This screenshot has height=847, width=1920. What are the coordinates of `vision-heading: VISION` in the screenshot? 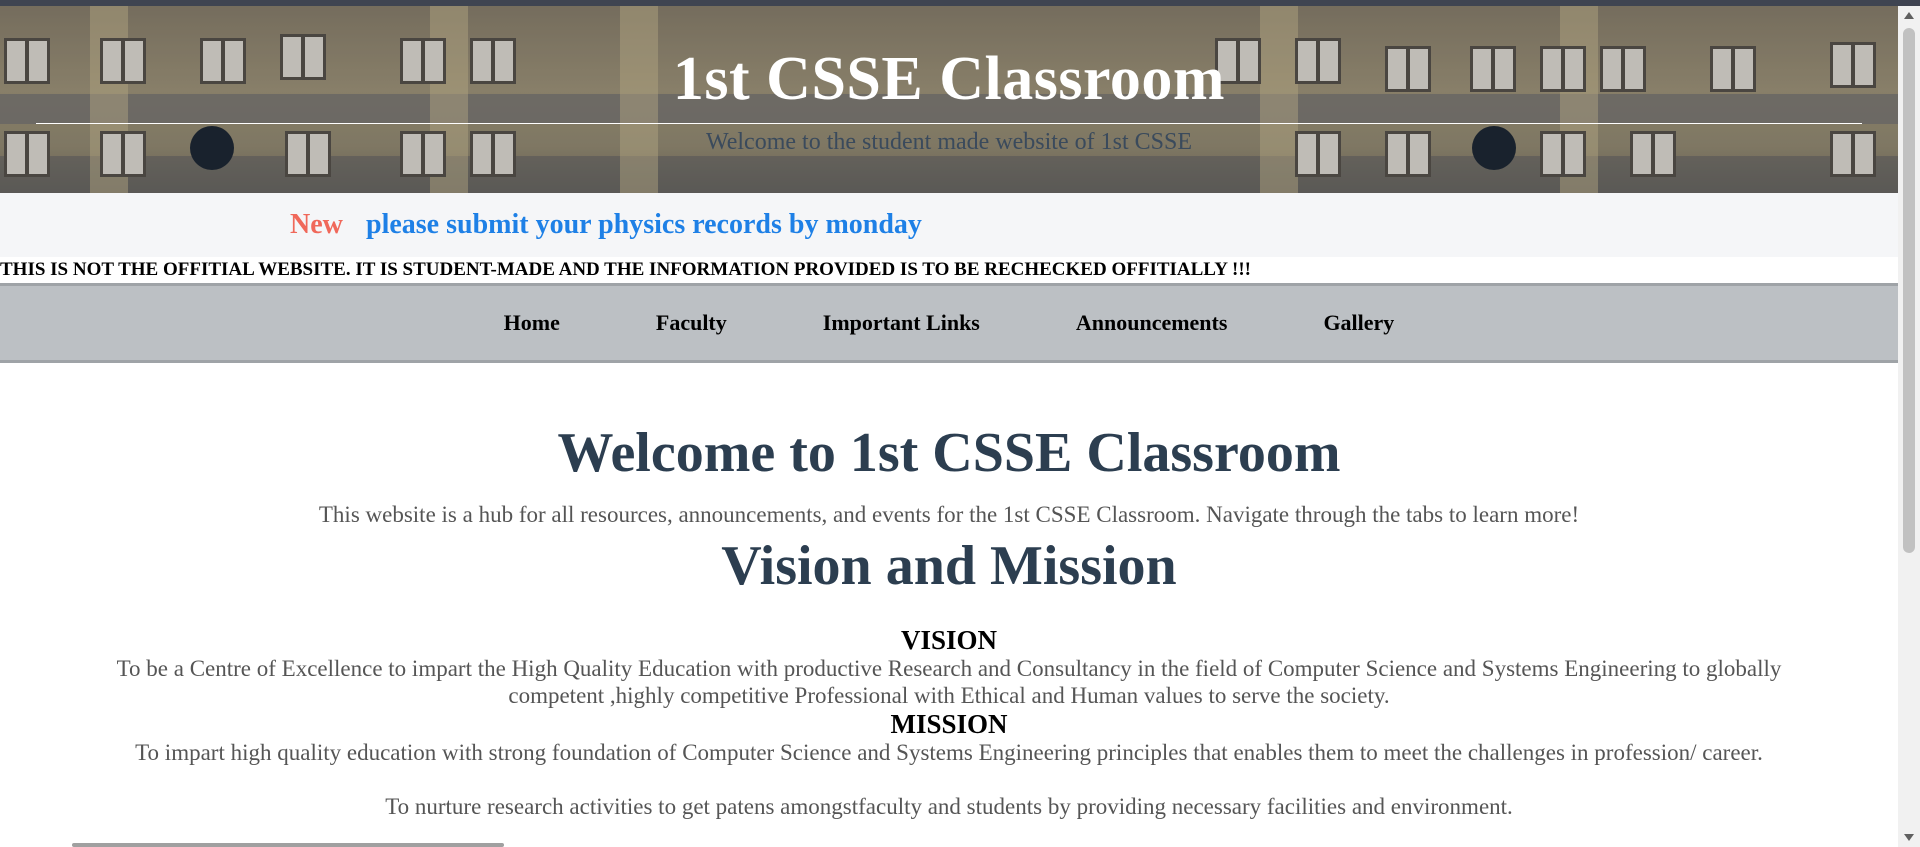 It's located at (949, 640).